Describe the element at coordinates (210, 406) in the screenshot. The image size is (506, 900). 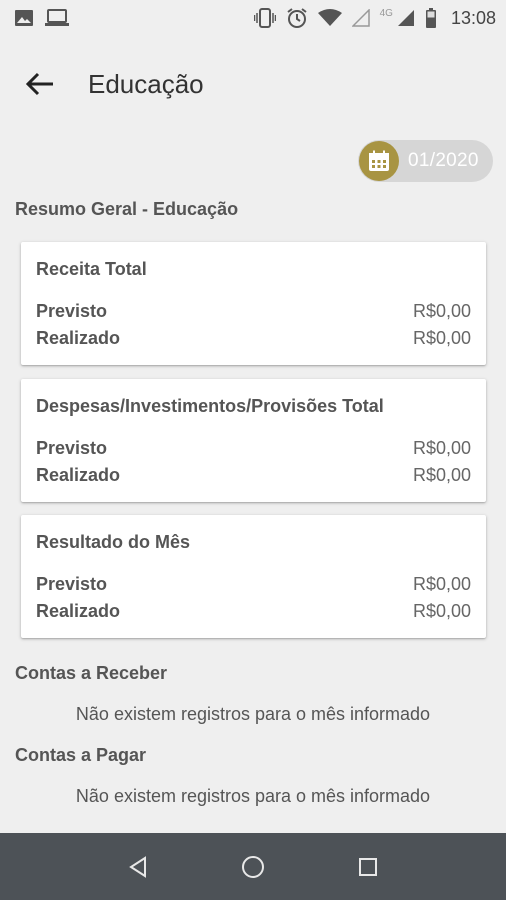
I see `card-title: Despesas/Investimentos/Provisões Total` at that location.